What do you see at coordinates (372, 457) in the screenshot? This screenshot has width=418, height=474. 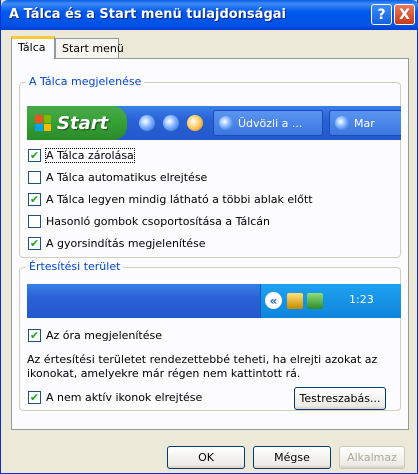 I see `apply-button: Alkalmaz` at bounding box center [372, 457].